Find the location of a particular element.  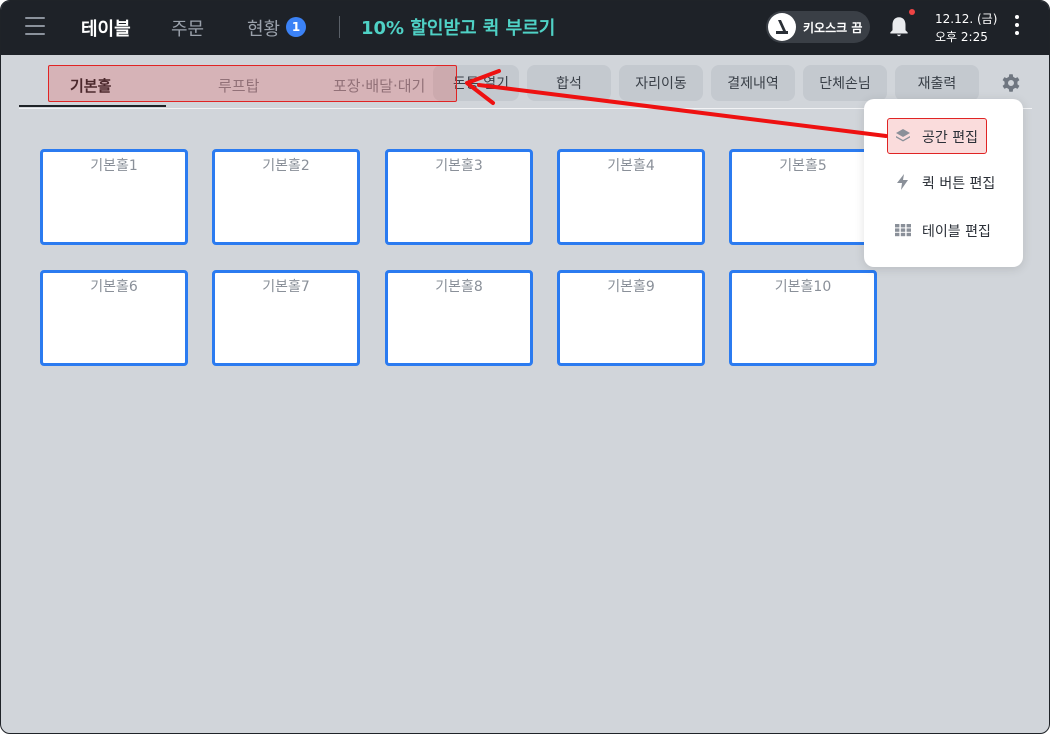

clock-date: 12.12. (금) is located at coordinates (966, 19).